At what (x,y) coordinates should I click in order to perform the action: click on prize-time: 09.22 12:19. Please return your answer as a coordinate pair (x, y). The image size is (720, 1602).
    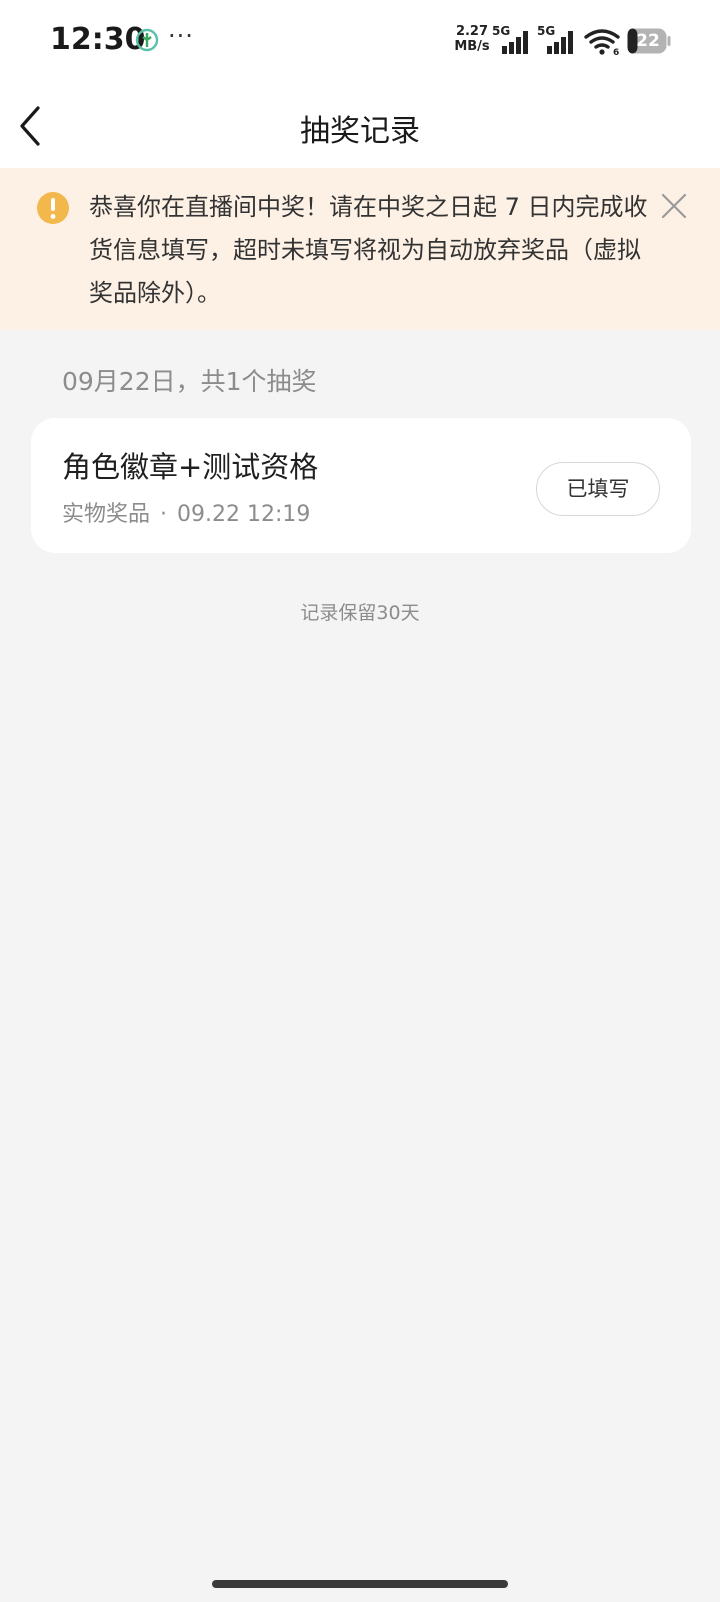
    Looking at the image, I should click on (244, 514).